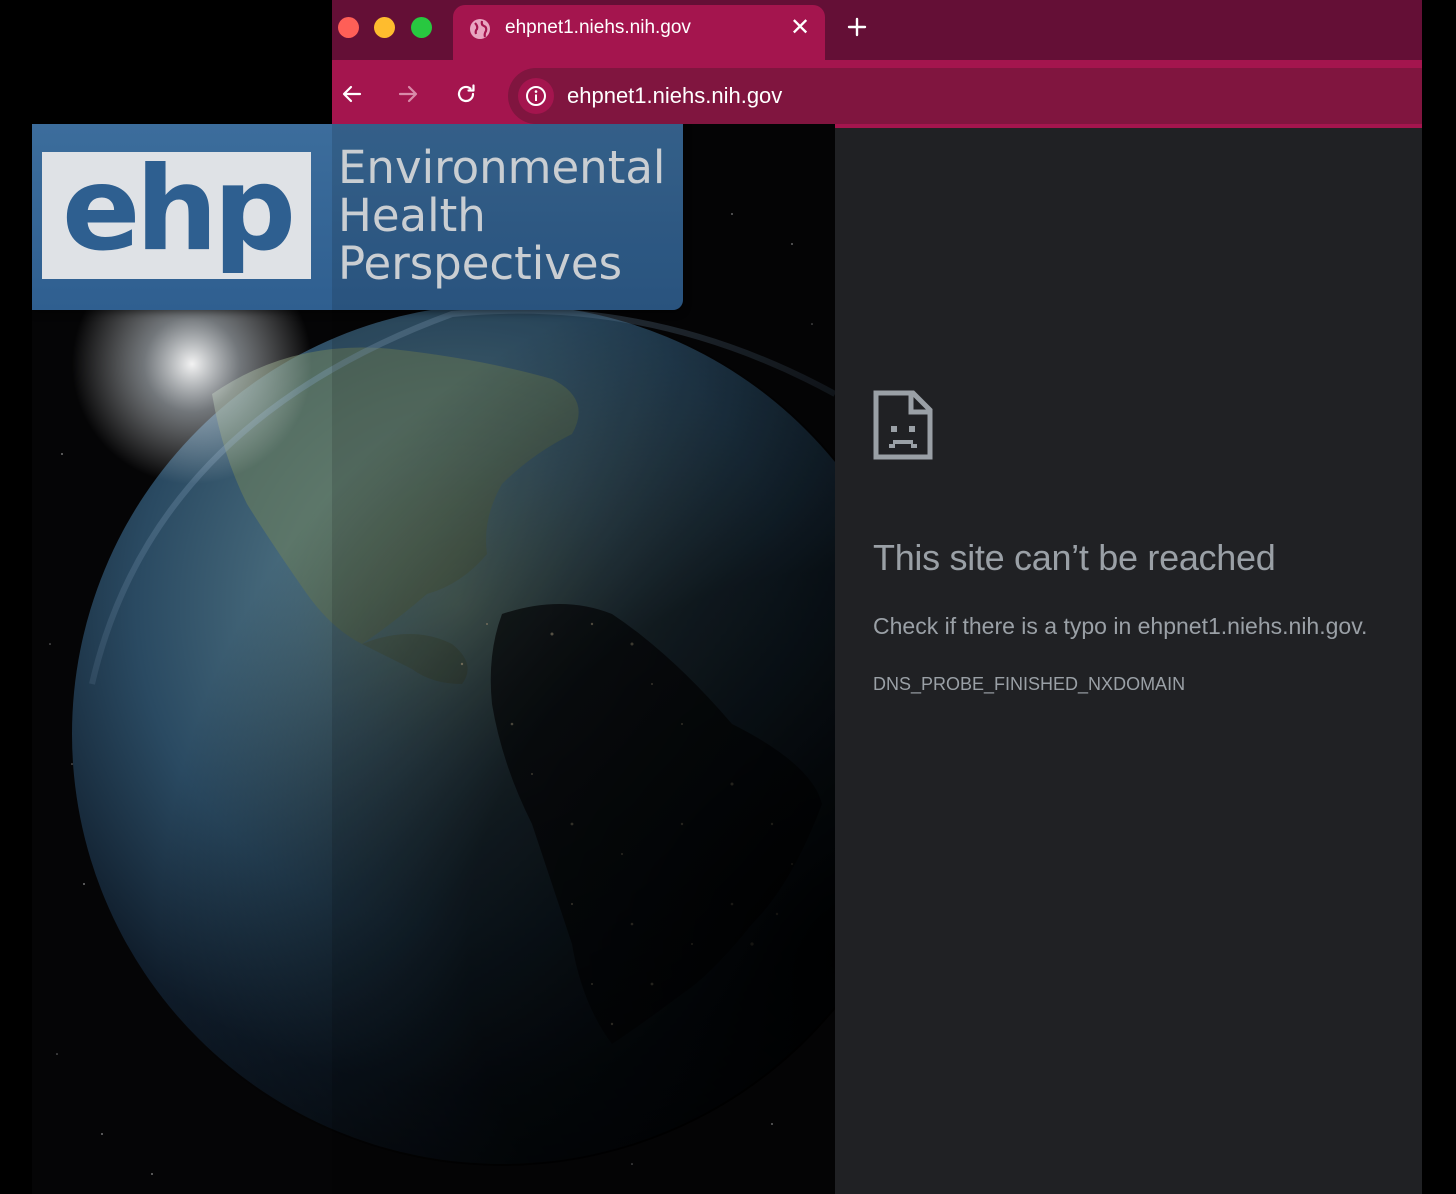  What do you see at coordinates (352, 94) in the screenshot?
I see `back-arrow-icon` at bounding box center [352, 94].